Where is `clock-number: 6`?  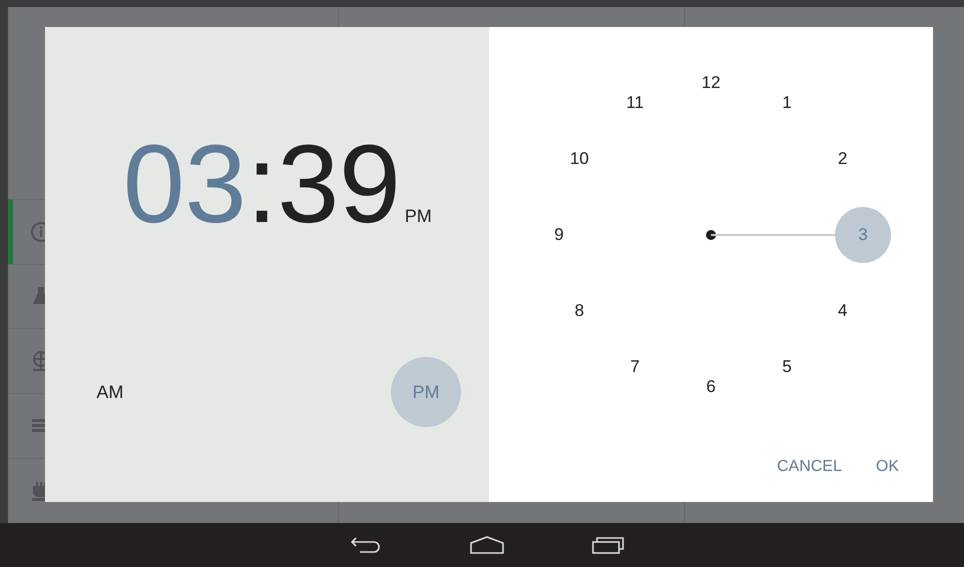 clock-number: 6 is located at coordinates (711, 387).